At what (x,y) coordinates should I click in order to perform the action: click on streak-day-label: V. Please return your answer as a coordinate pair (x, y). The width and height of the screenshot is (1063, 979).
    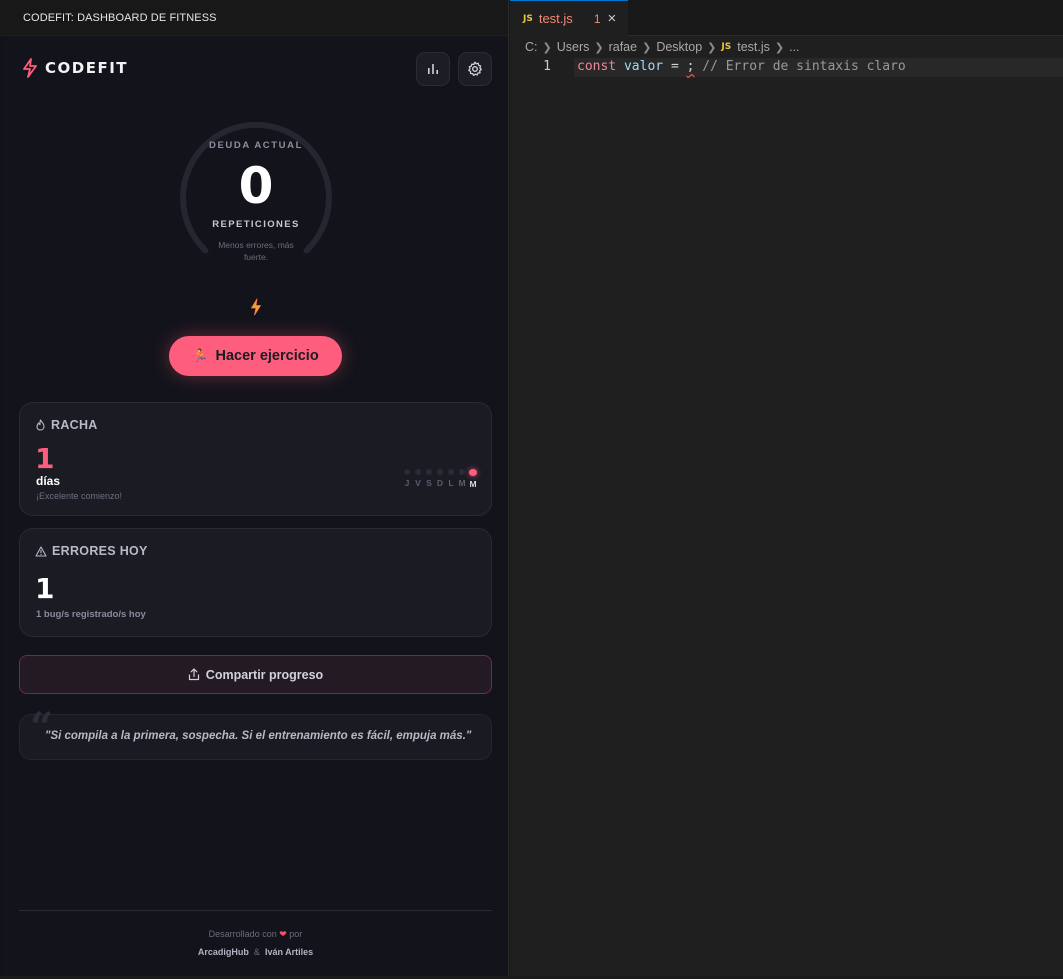
    Looking at the image, I should click on (418, 483).